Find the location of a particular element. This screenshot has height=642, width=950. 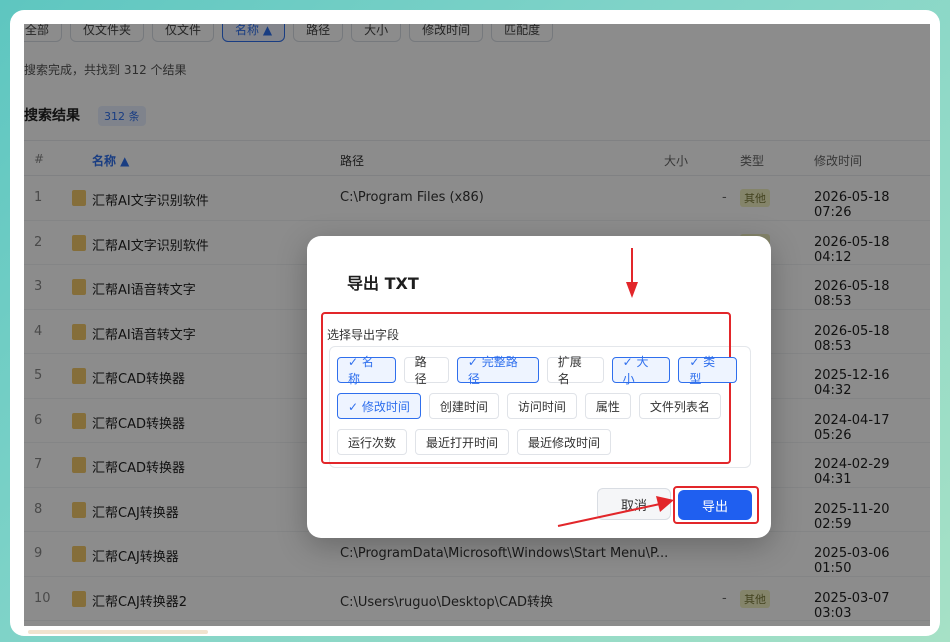

field-toggle: ✓ 修改时间 is located at coordinates (379, 406).